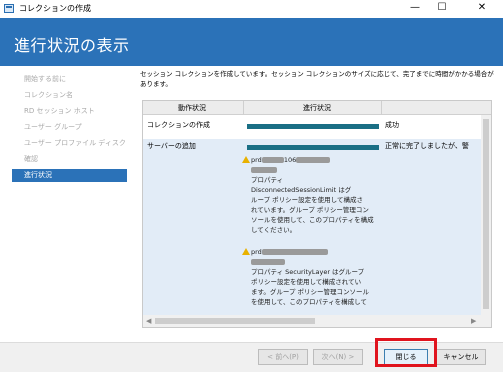 The image size is (503, 372). Describe the element at coordinates (148, 321) in the screenshot. I see `scroll-left-icon: ◀` at that location.